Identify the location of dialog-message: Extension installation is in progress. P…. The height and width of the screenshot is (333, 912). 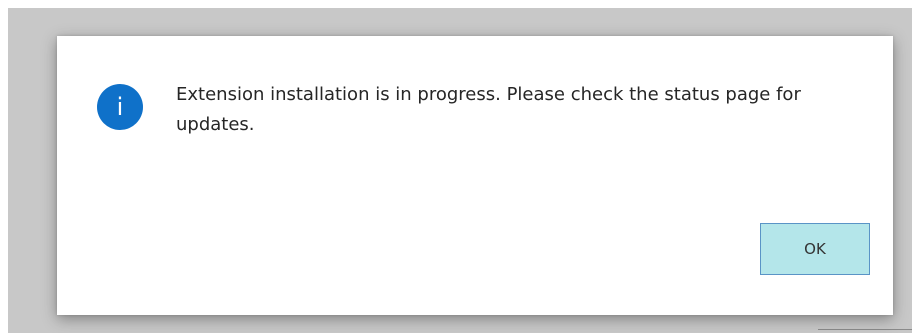
(488, 109).